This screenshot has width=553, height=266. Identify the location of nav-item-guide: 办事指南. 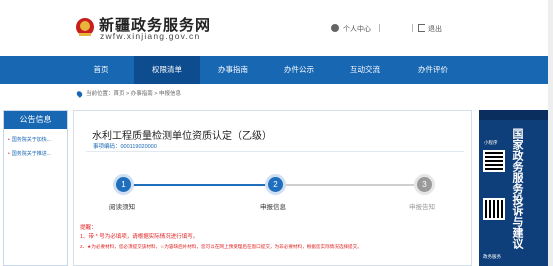
(233, 70).